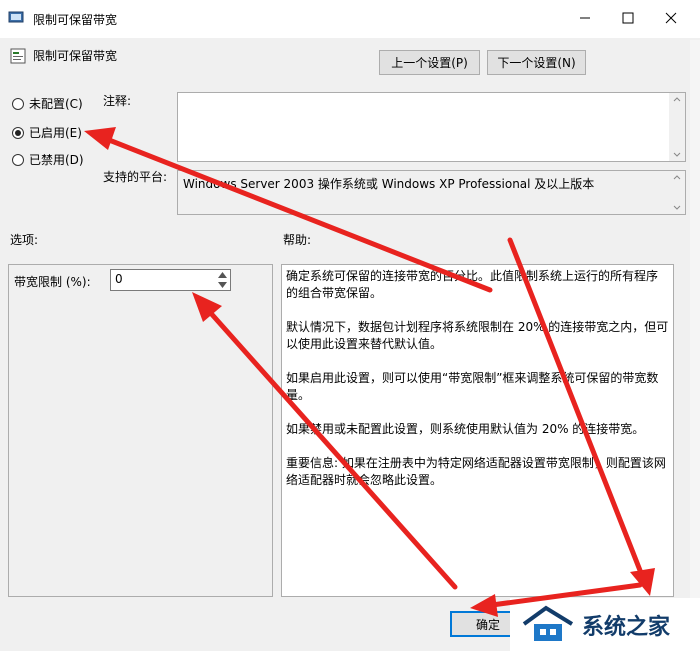  What do you see at coordinates (135, 177) in the screenshot?
I see `platform-label: 支持的平台:` at bounding box center [135, 177].